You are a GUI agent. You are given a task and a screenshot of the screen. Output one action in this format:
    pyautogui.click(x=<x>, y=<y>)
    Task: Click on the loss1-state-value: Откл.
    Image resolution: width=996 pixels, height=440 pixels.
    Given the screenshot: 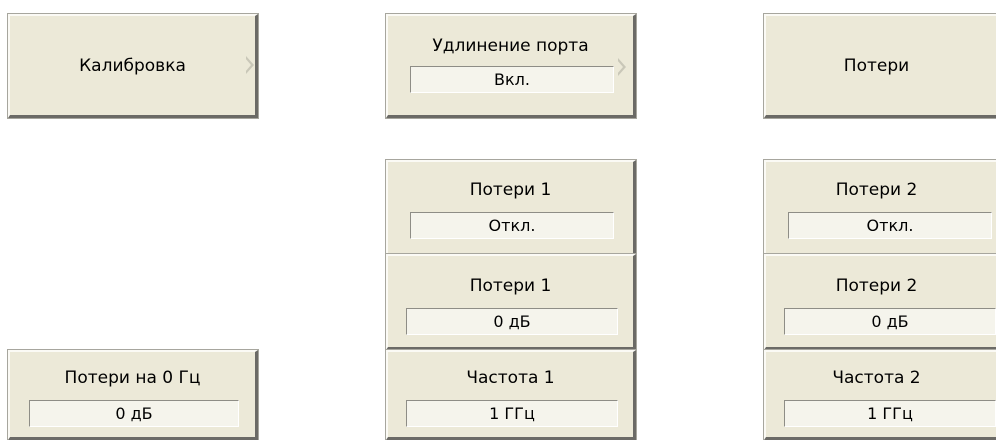 What is the action you would take?
    pyautogui.click(x=512, y=225)
    